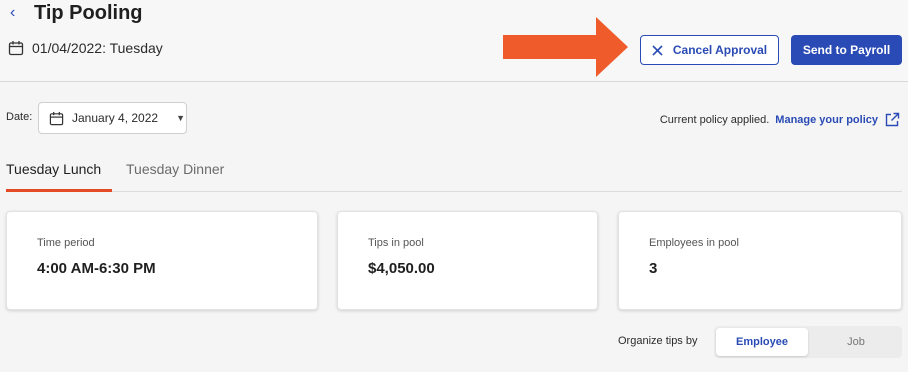 This screenshot has height=372, width=908. I want to click on back-chevron-icon: ‹, so click(12, 13).